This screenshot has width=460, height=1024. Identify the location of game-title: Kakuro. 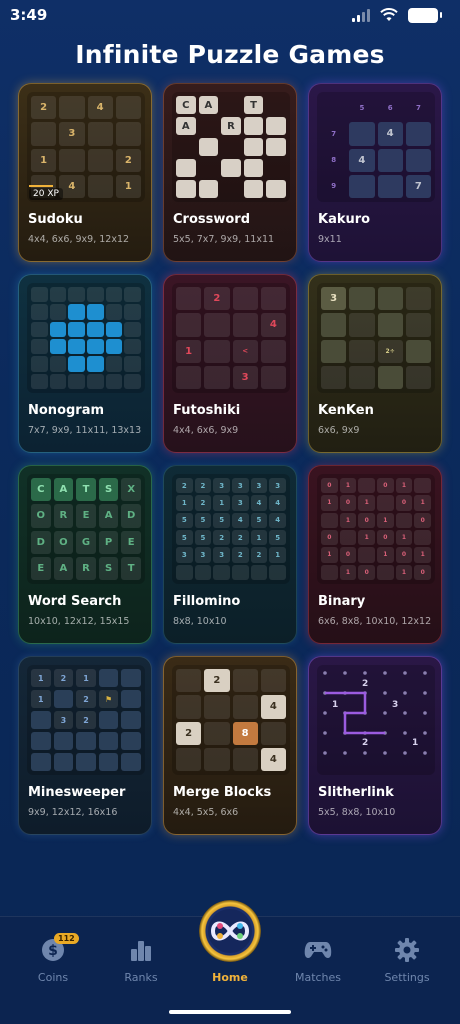
(344, 219).